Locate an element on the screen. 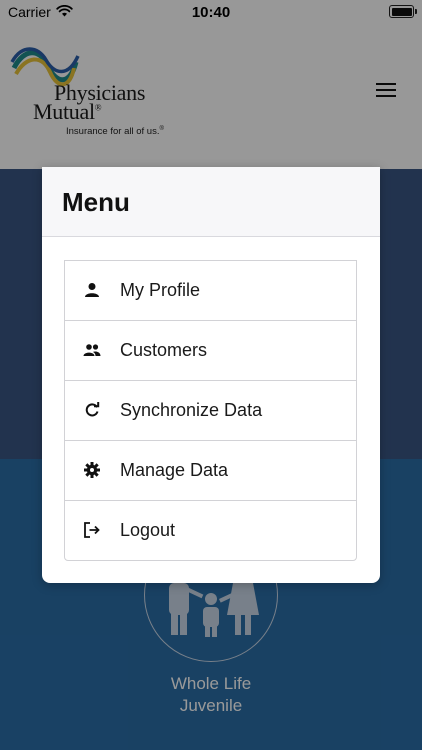  gear-icon is located at coordinates (92, 470).